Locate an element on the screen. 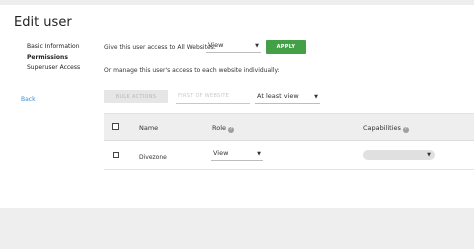  row-checkbox is located at coordinates (116, 155).